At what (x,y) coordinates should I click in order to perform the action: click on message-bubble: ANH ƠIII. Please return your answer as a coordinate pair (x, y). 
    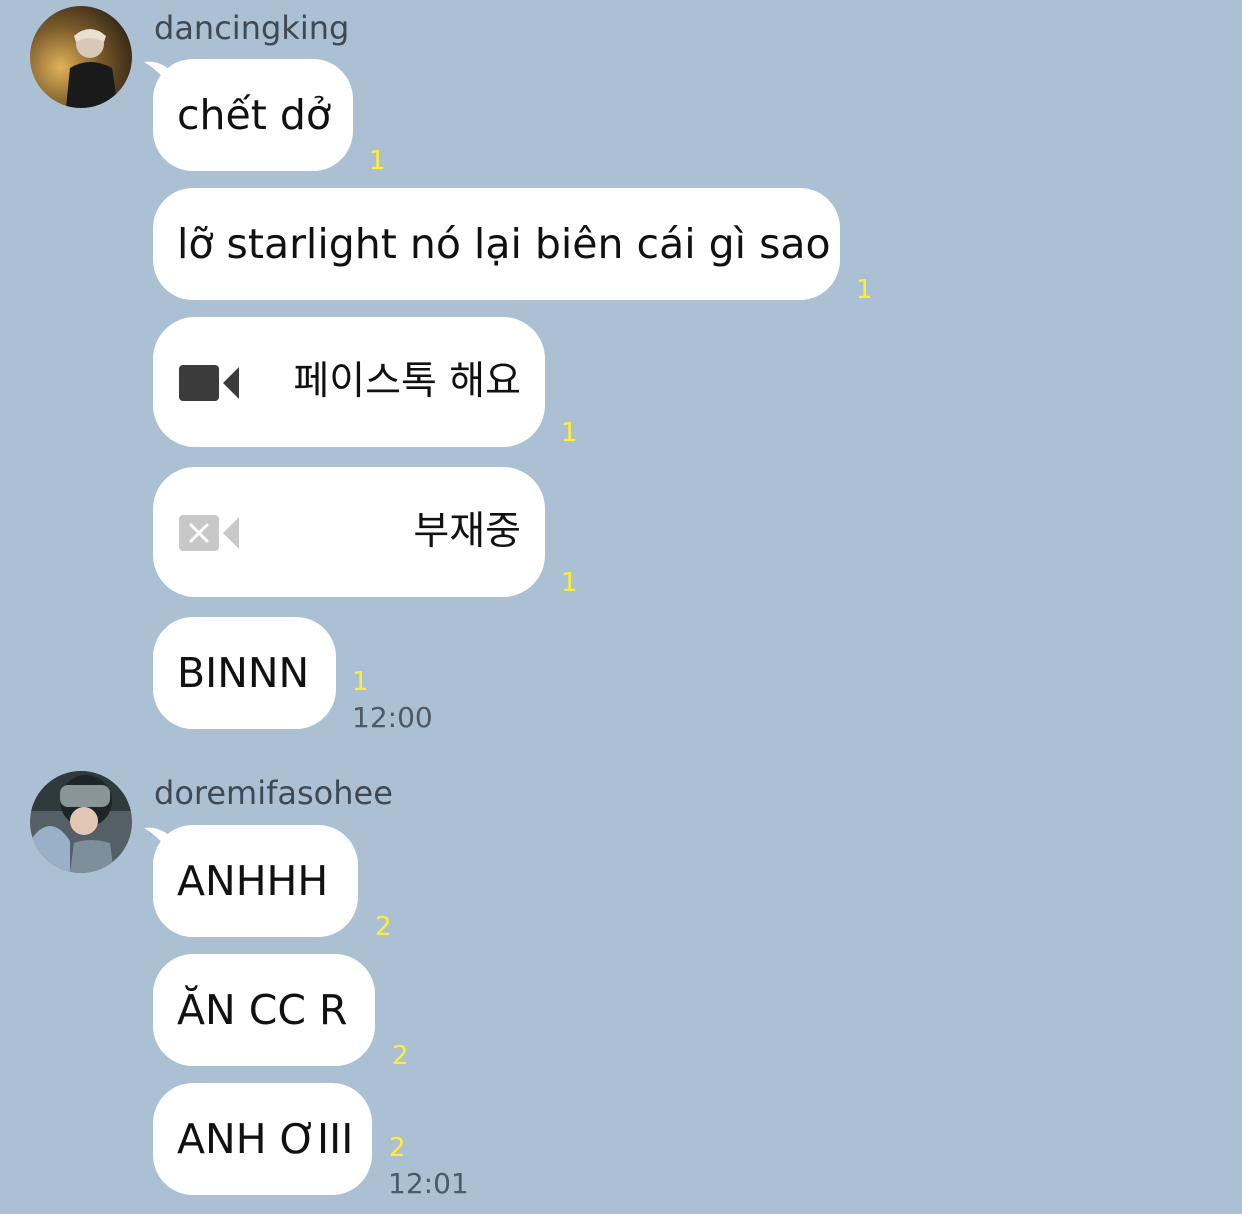
    Looking at the image, I should click on (262, 1139).